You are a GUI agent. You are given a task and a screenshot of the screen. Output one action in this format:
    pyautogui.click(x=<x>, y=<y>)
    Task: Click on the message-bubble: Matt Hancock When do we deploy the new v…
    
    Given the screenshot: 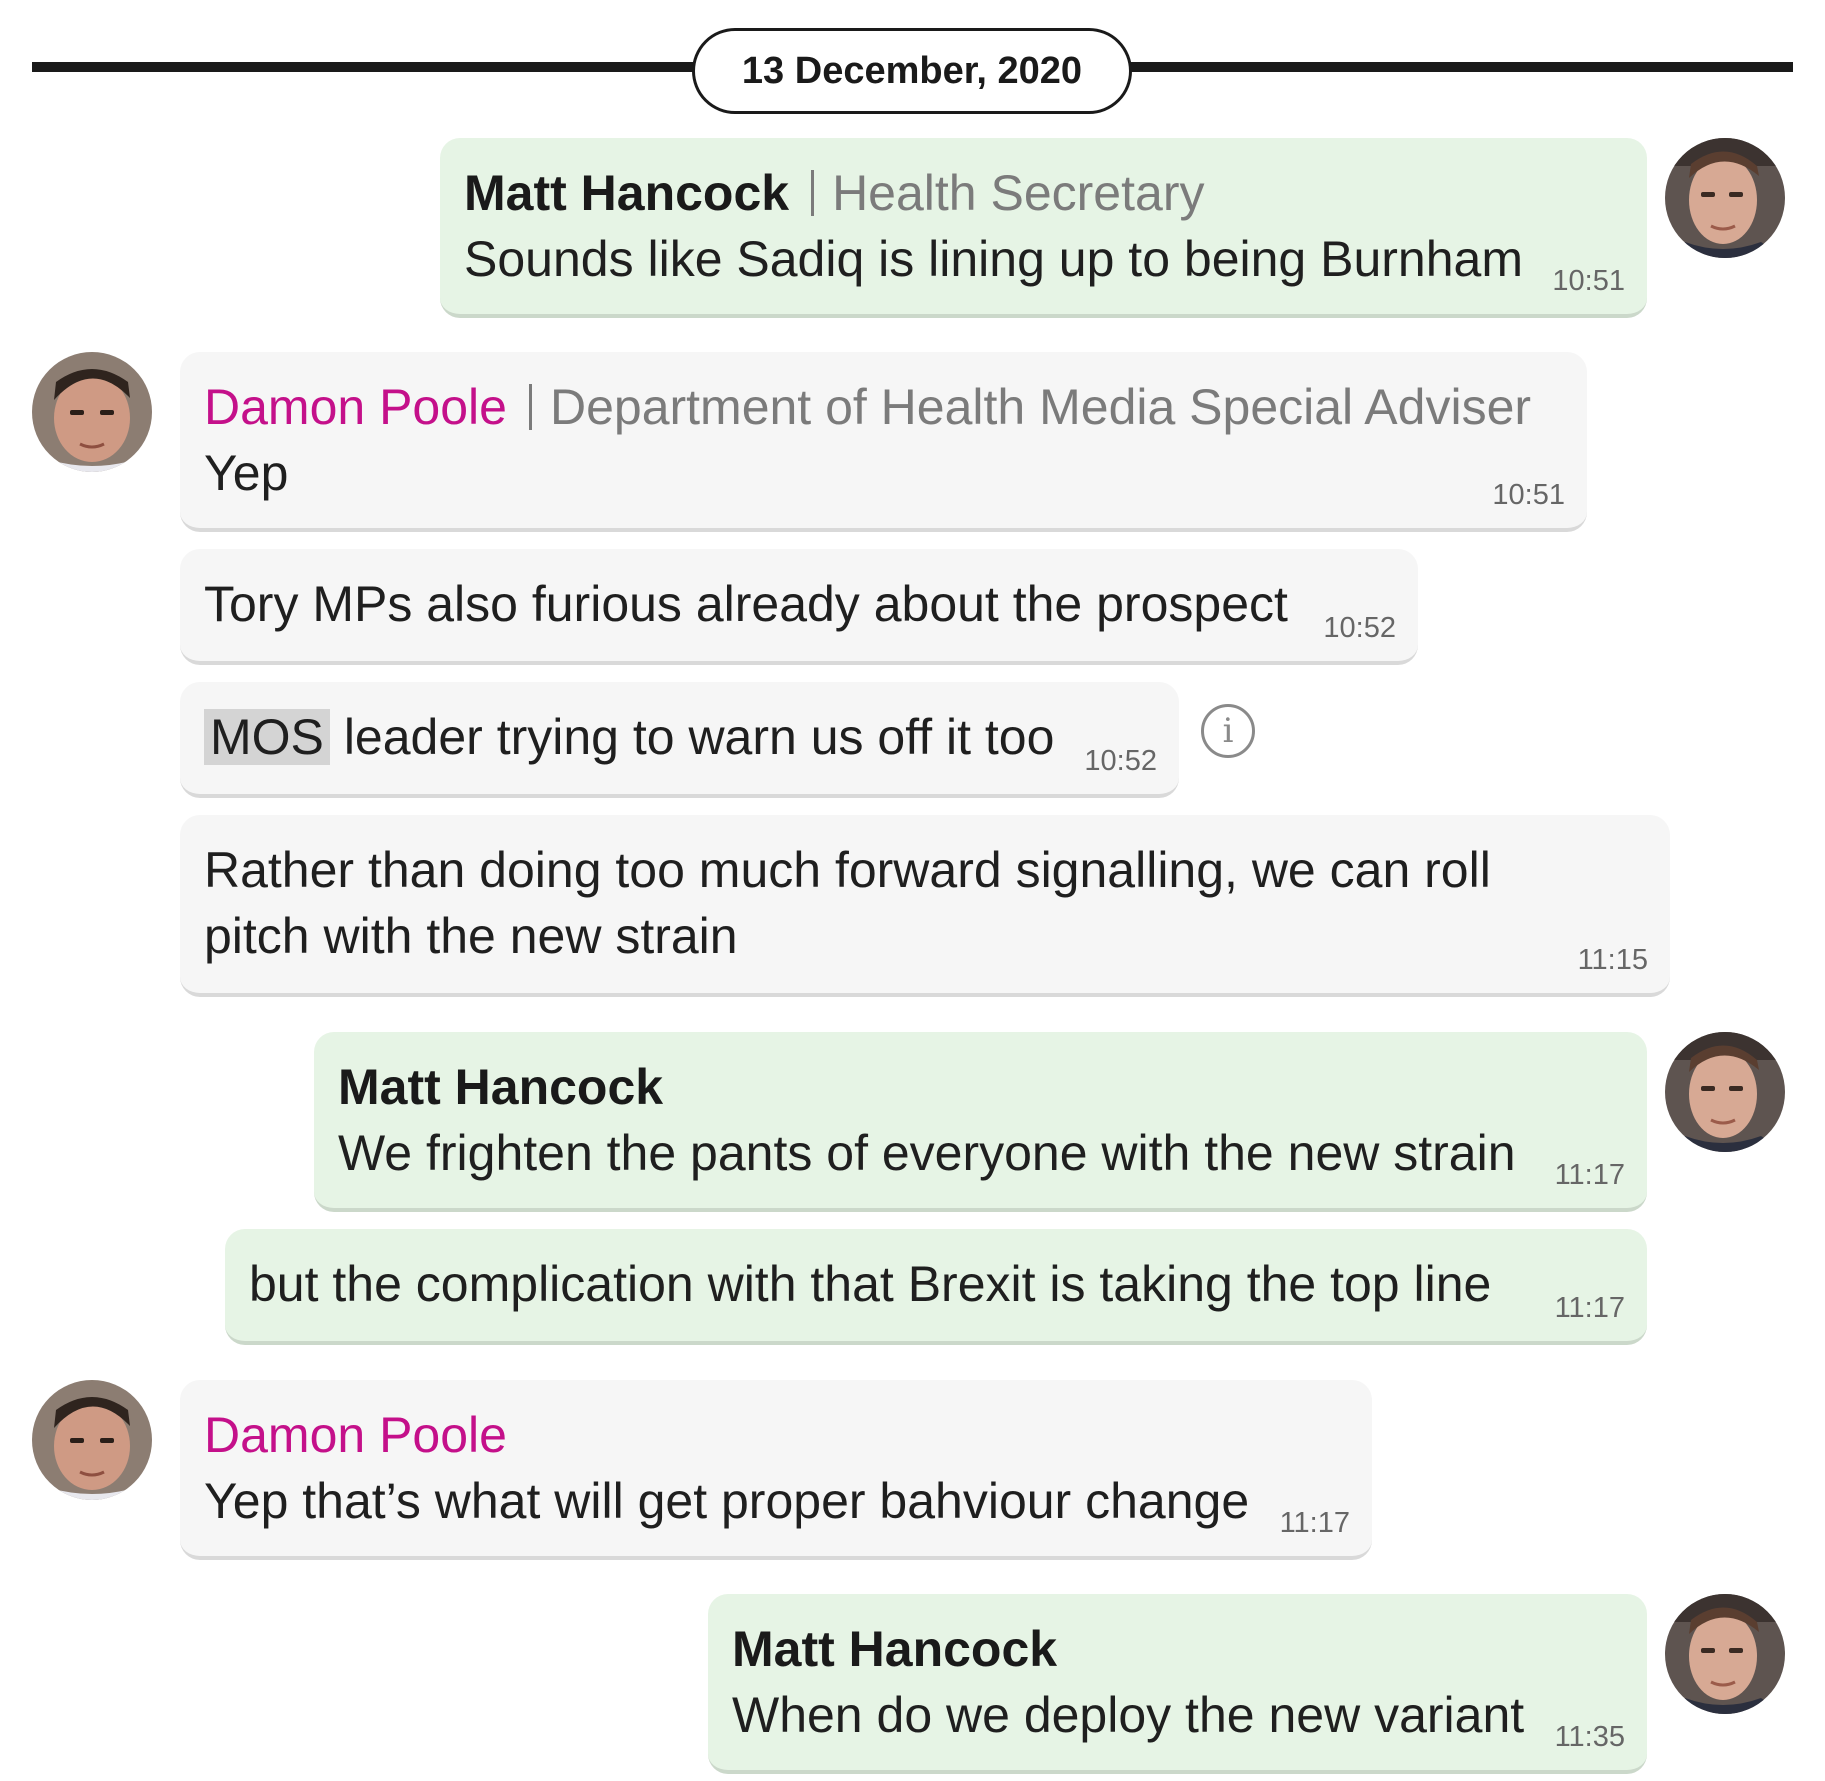 What is the action you would take?
    pyautogui.click(x=1177, y=1684)
    